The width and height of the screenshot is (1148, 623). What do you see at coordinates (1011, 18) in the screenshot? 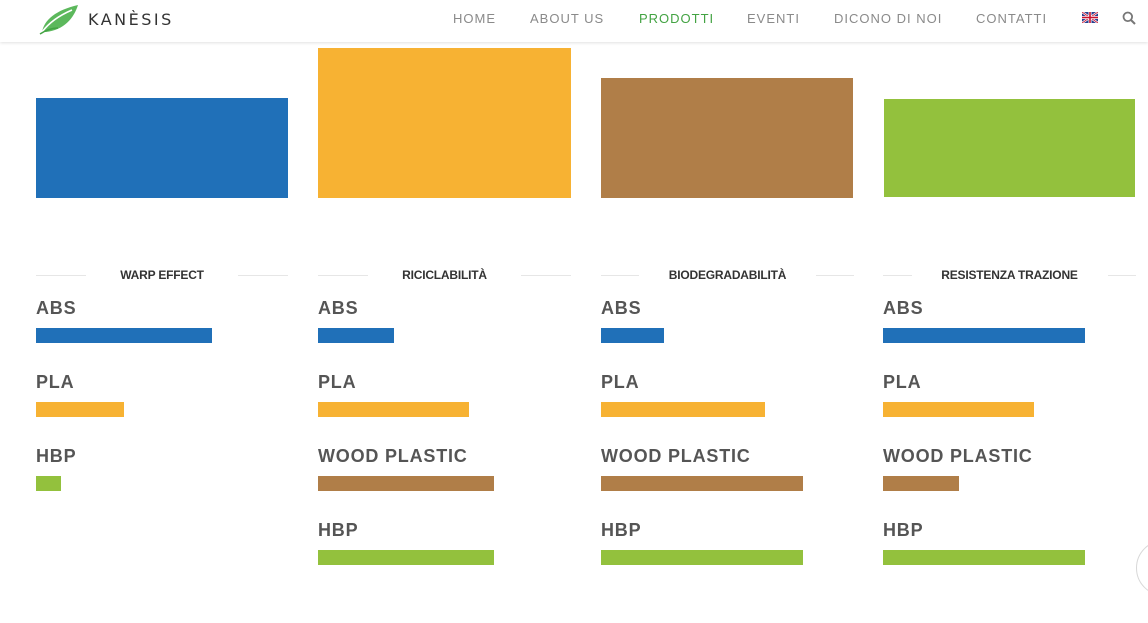
I see `nav-contatti: CONTATTI` at bounding box center [1011, 18].